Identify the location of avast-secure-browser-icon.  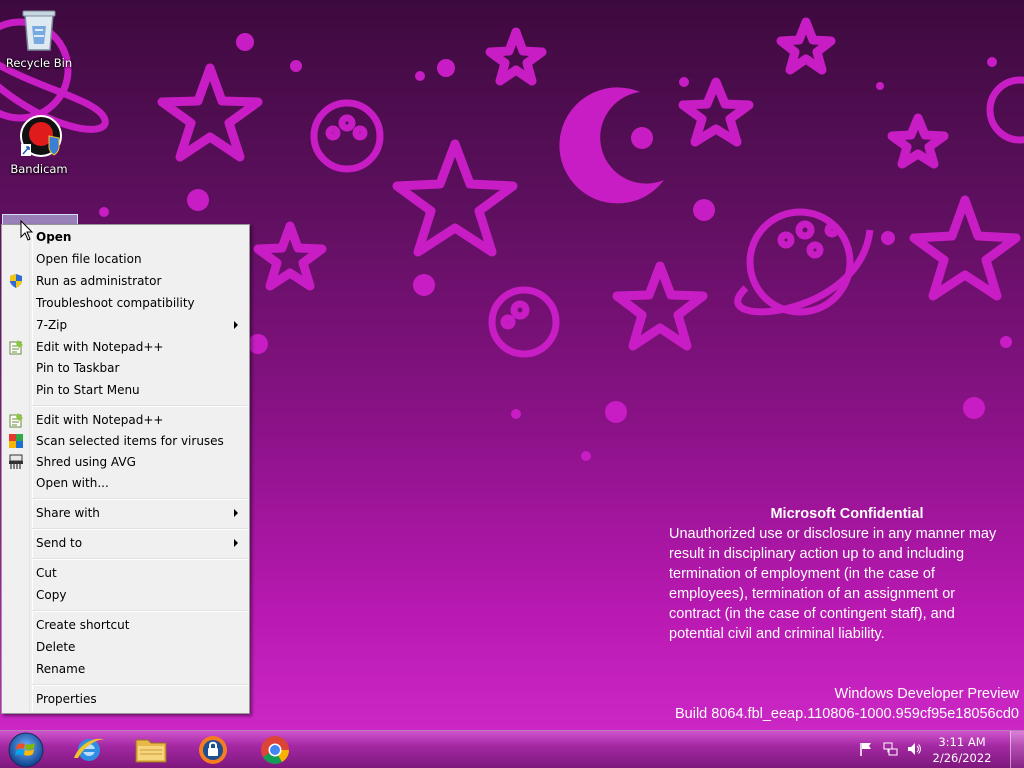
(213, 750).